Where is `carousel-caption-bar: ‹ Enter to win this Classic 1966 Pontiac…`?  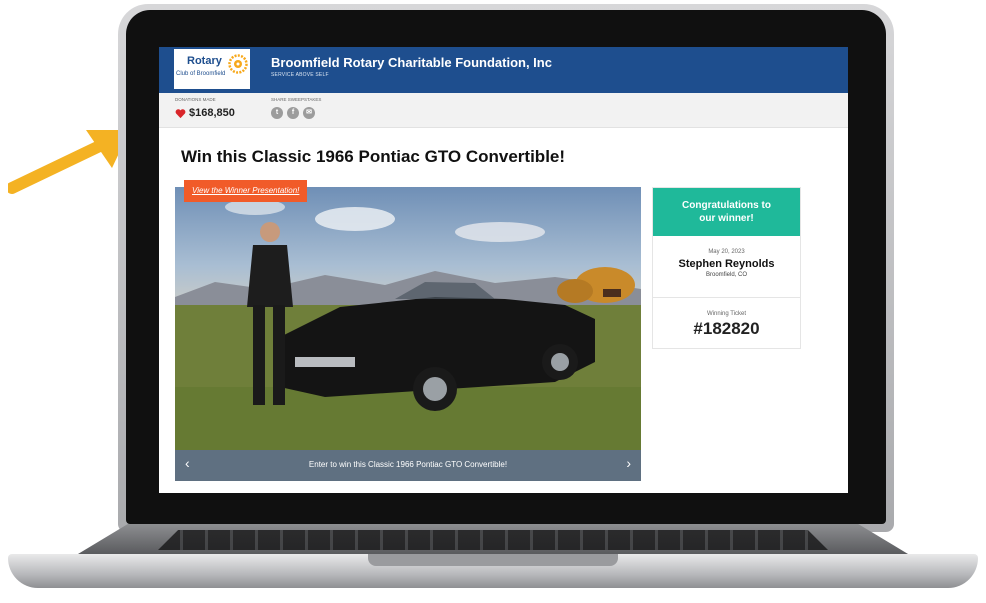 carousel-caption-bar: ‹ Enter to win this Classic 1966 Pontiac… is located at coordinates (408, 465).